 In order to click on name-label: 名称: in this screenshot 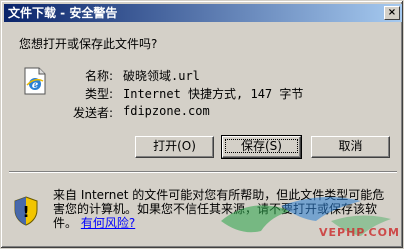, I will do `click(98, 76)`.